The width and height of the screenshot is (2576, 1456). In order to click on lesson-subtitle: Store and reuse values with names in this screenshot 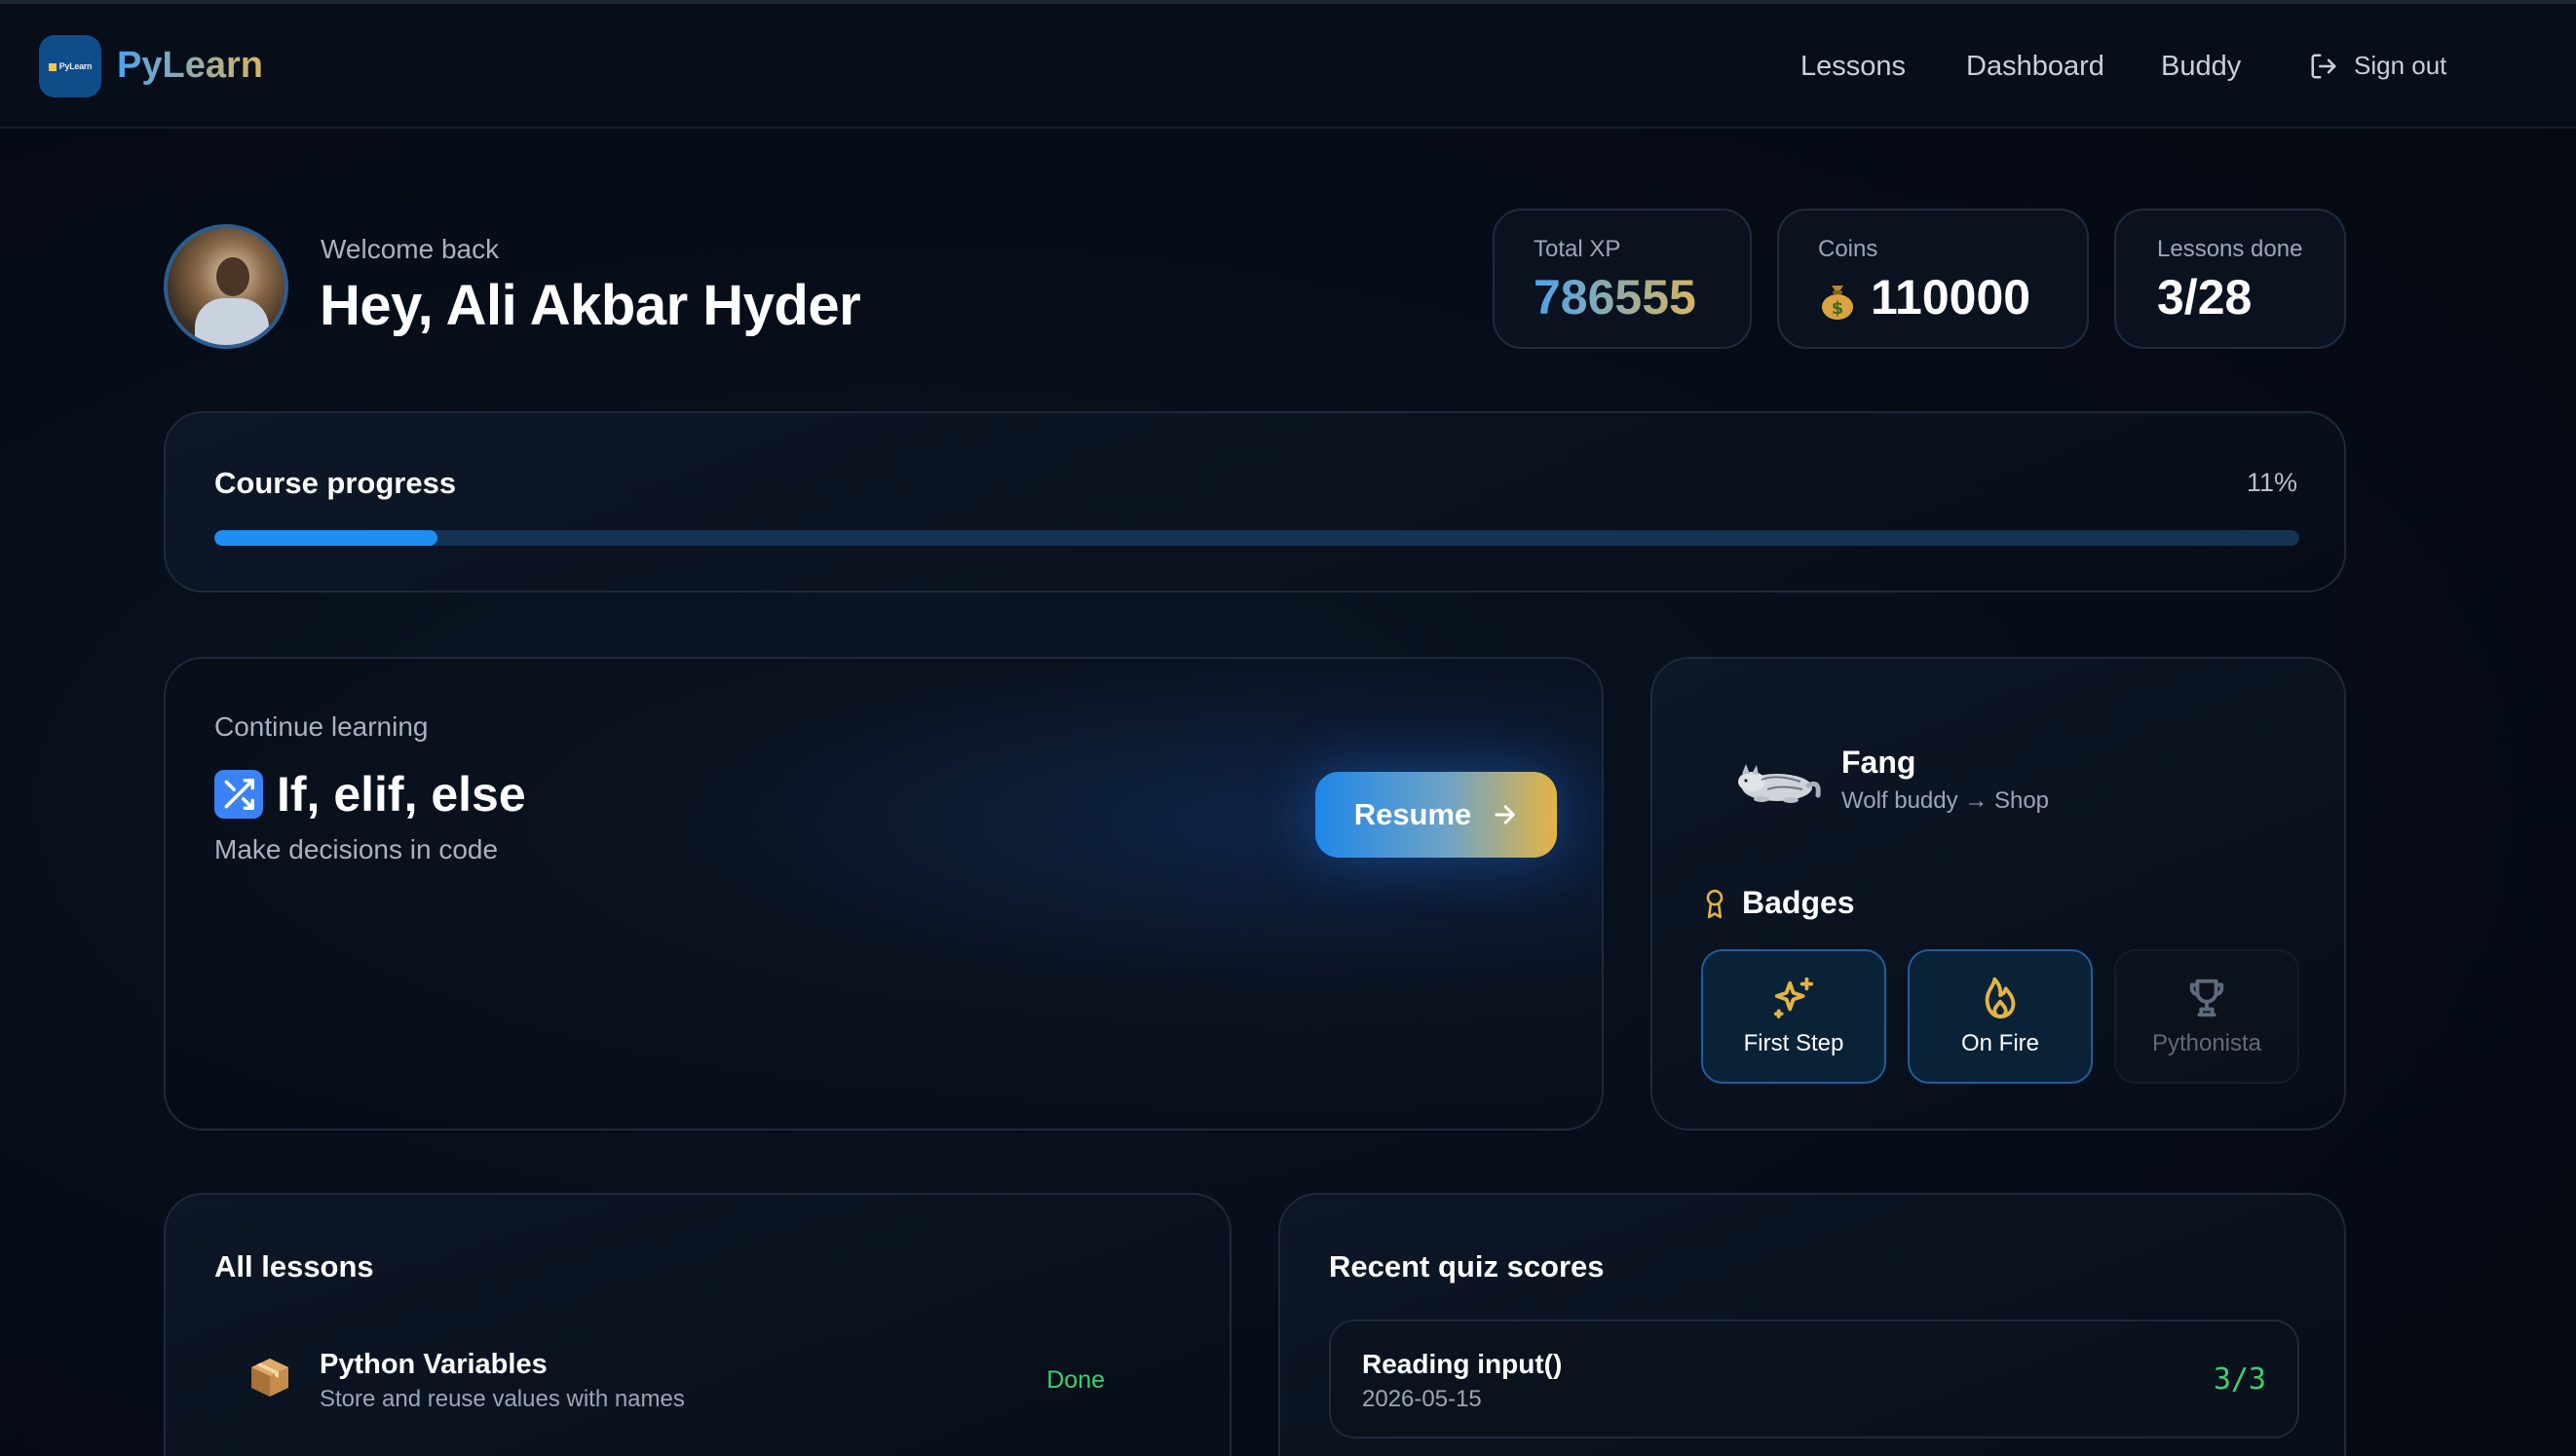, I will do `click(502, 1399)`.